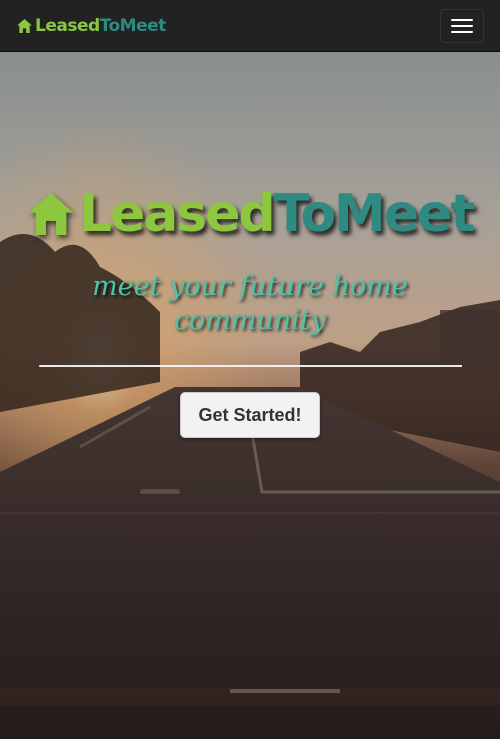 This screenshot has height=739, width=500. What do you see at coordinates (250, 26) in the screenshot?
I see `navbar: LeasedToMeet` at bounding box center [250, 26].